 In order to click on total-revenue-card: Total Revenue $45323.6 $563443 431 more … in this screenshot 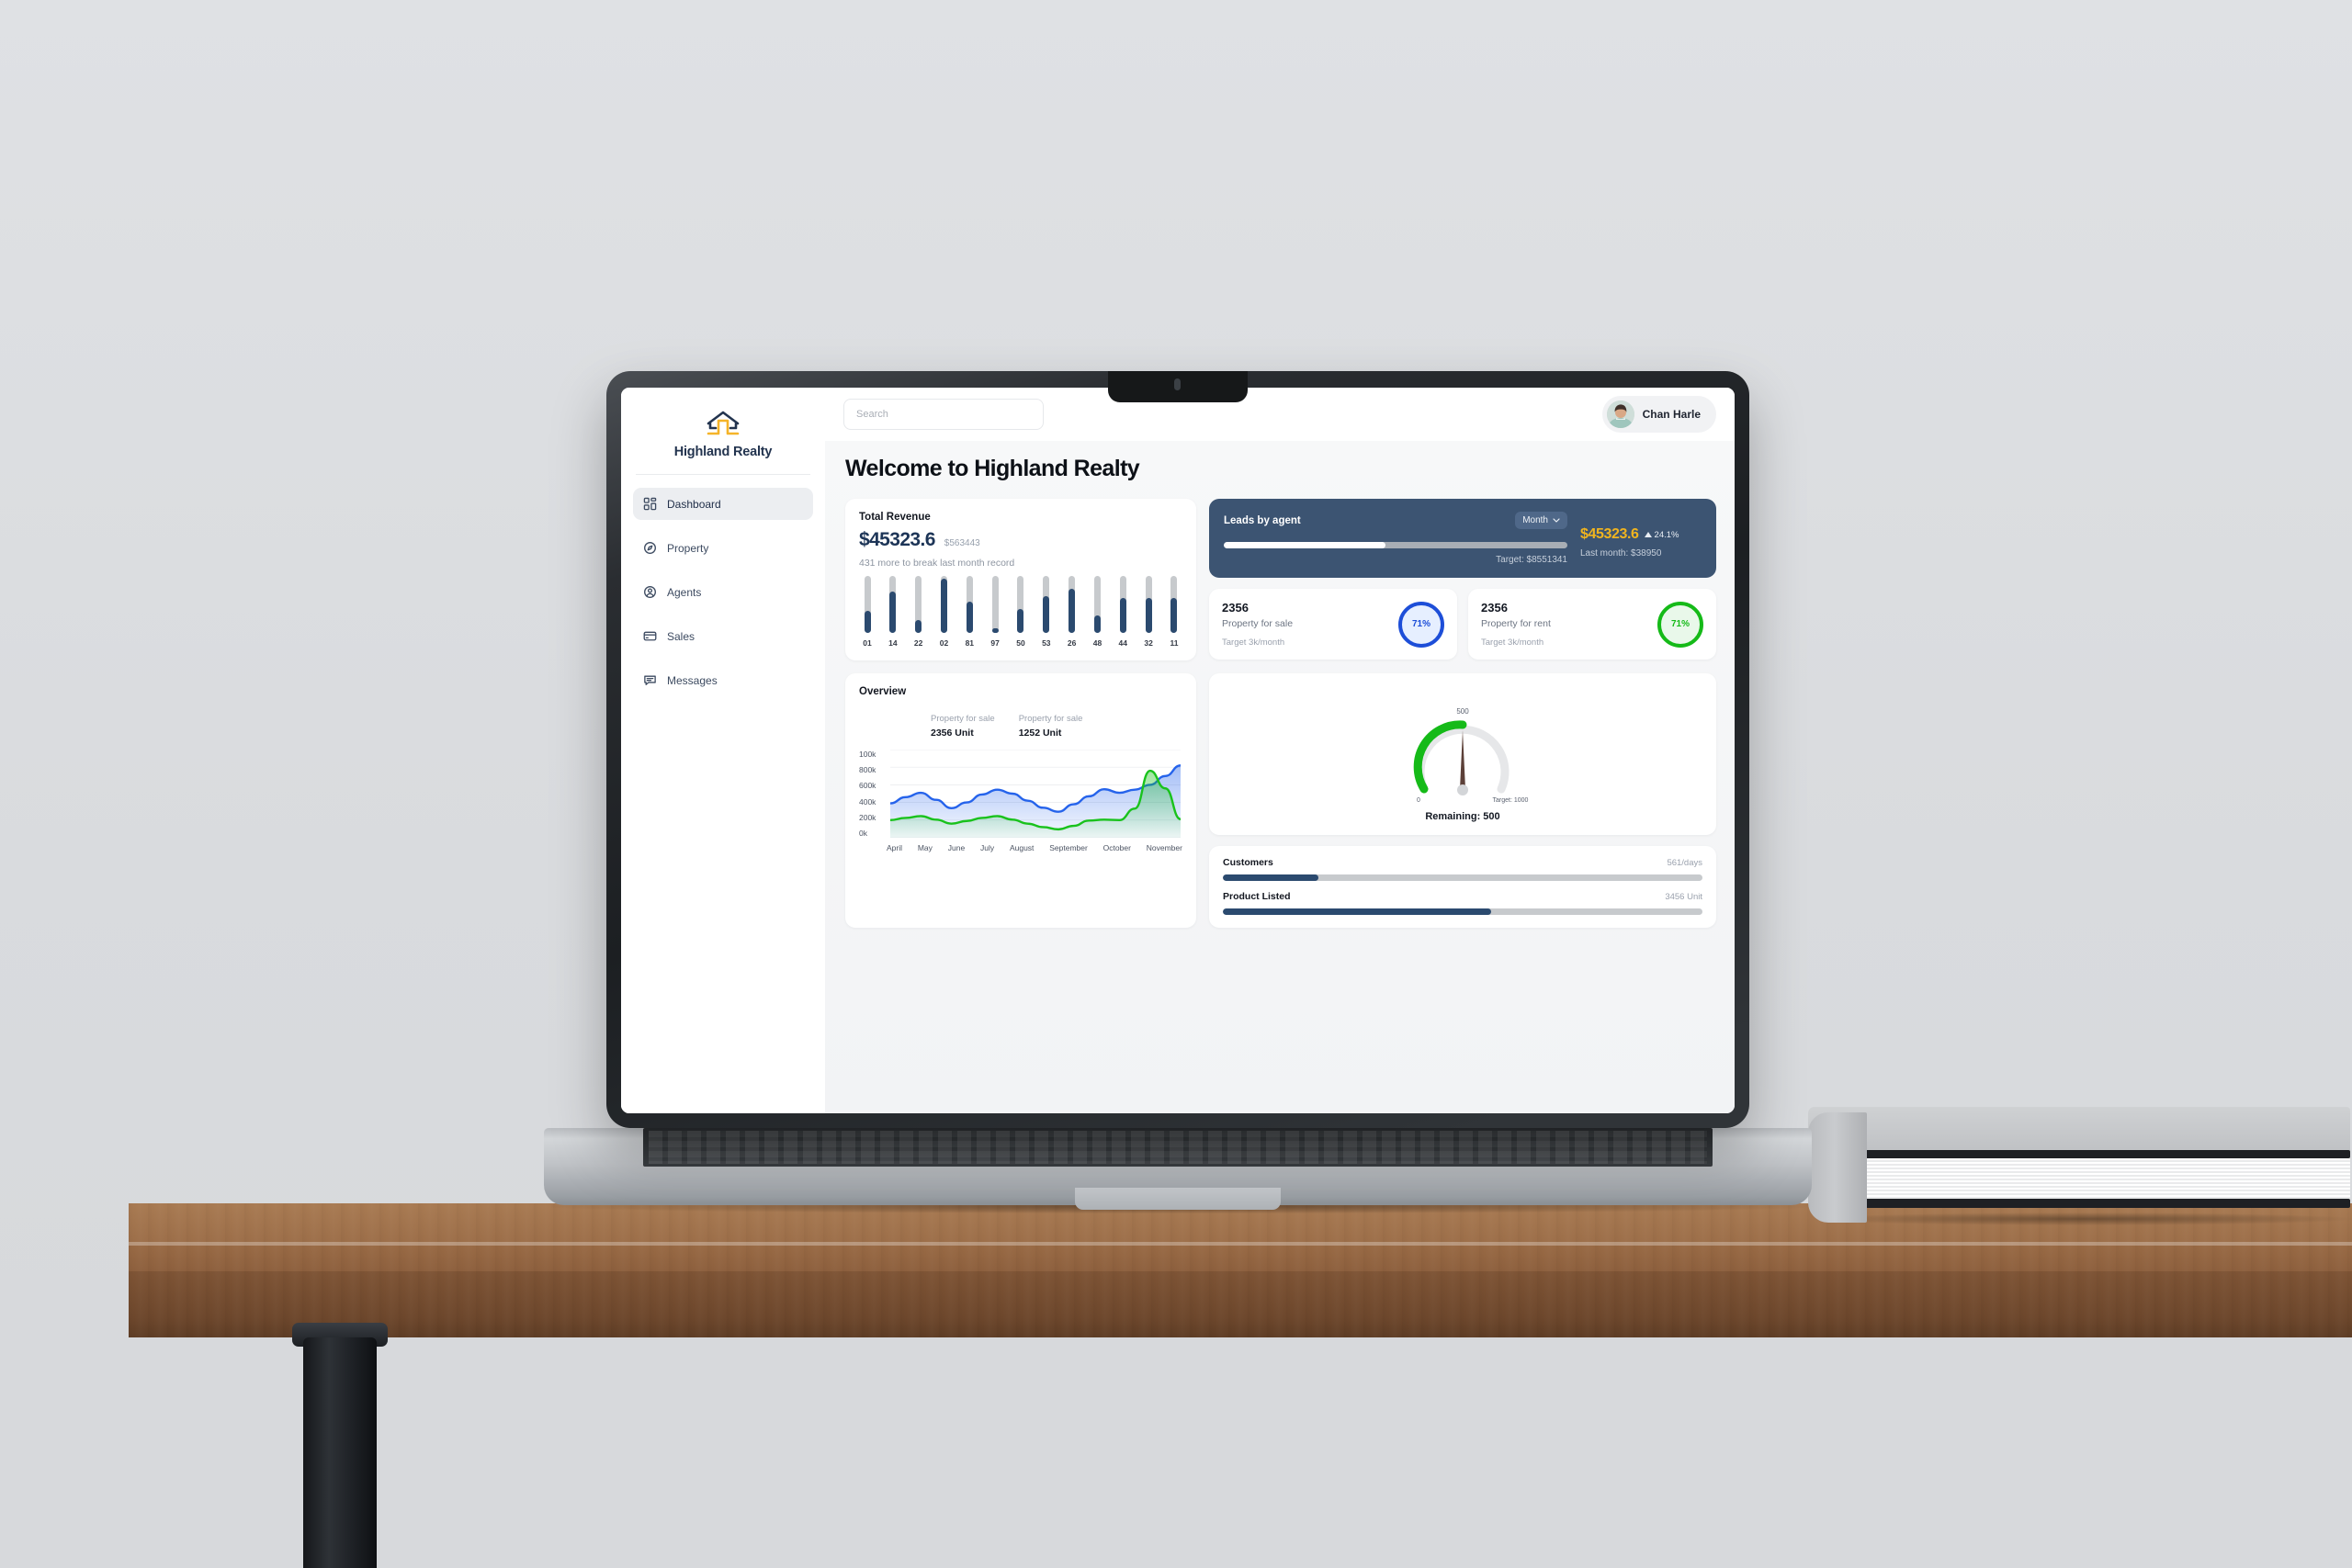, I will do `click(1020, 579)`.